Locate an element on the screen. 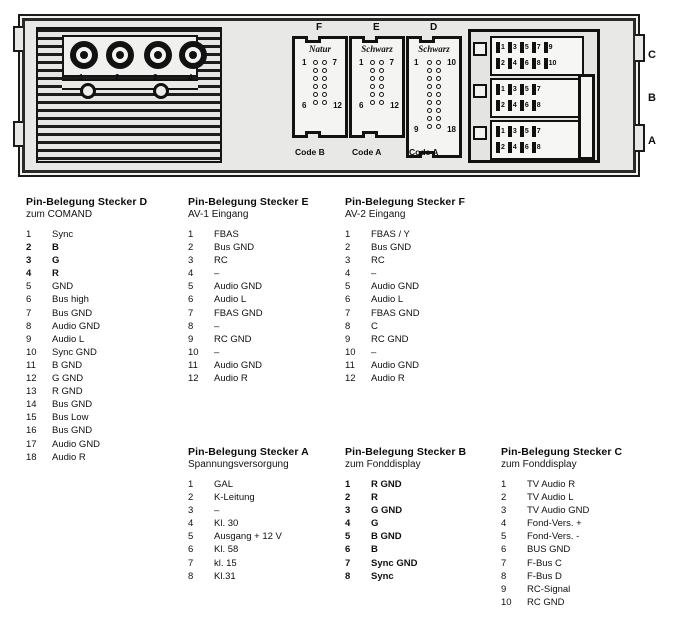 The height and width of the screenshot is (635, 677). connector-f-color: Natur is located at coordinates (319, 49).